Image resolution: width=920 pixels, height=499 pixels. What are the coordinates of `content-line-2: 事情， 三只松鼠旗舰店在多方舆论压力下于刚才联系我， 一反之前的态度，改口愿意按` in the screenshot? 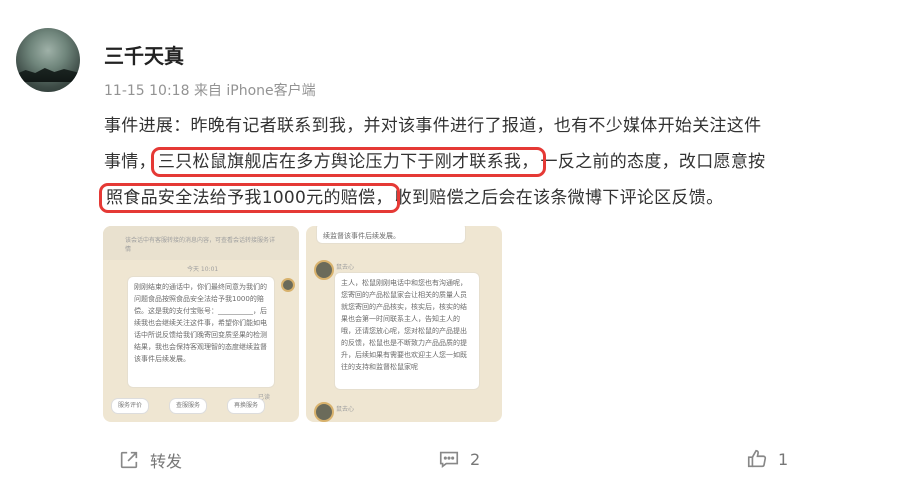 It's located at (504, 162).